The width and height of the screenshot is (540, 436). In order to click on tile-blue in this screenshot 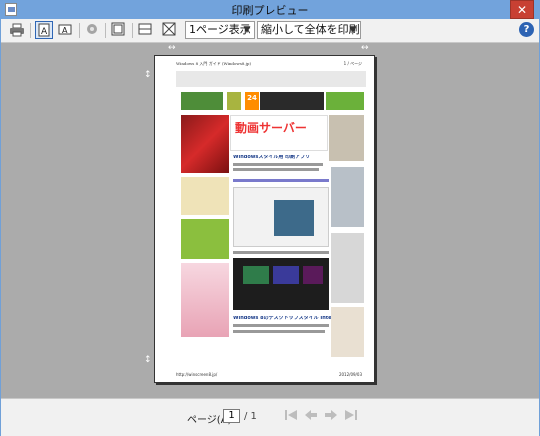, I will do `click(286, 275)`.